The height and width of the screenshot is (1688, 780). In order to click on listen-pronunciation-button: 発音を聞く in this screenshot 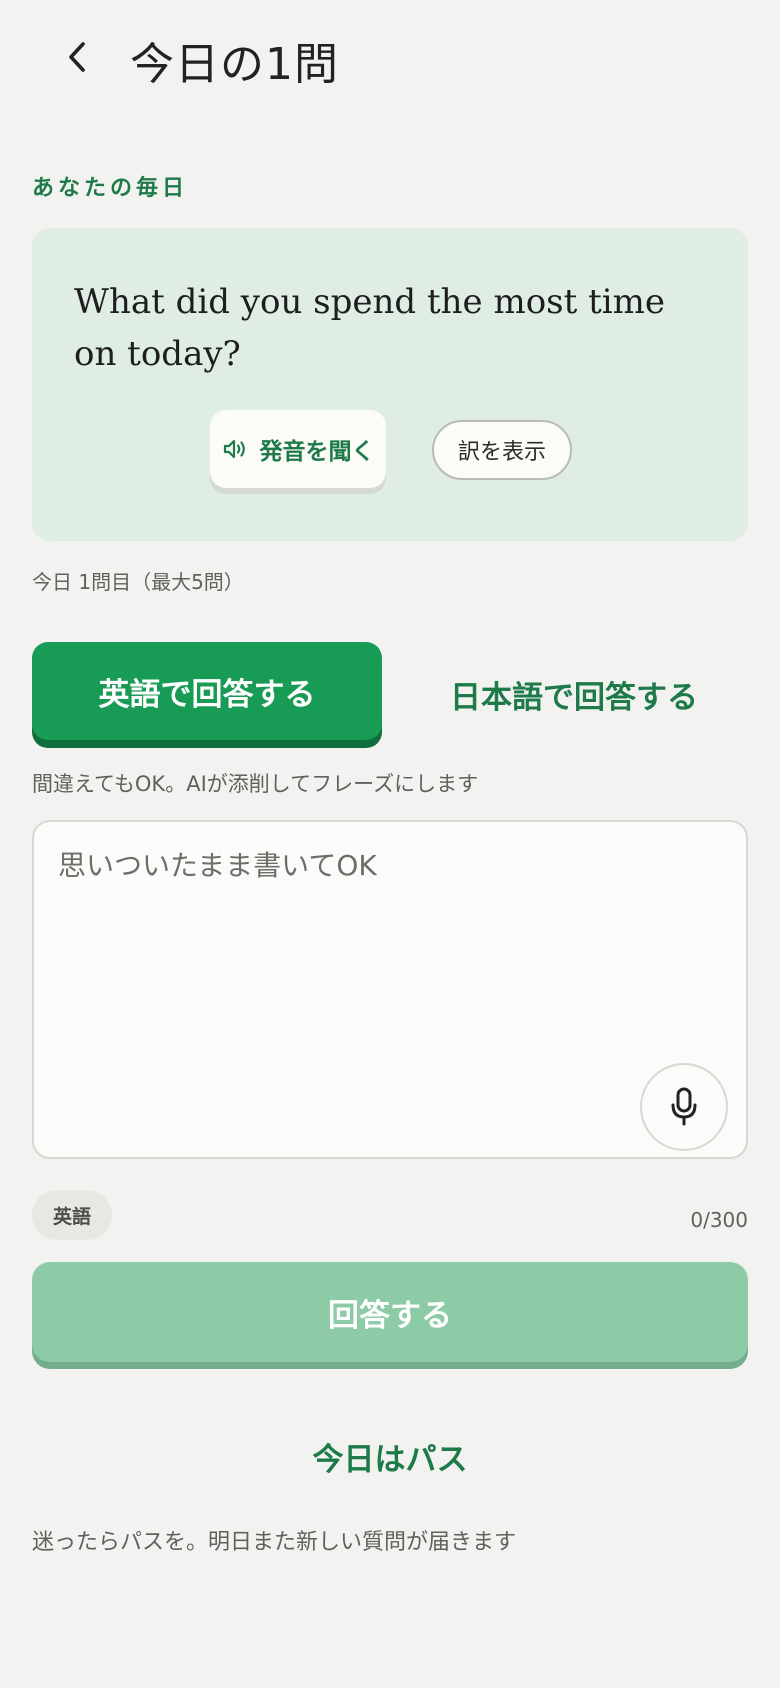, I will do `click(298, 449)`.